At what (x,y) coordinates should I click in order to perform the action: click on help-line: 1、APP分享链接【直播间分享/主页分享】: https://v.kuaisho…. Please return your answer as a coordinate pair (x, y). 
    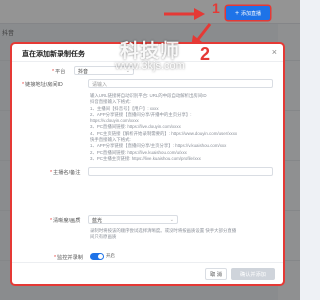
    Looking at the image, I should click on (158, 146).